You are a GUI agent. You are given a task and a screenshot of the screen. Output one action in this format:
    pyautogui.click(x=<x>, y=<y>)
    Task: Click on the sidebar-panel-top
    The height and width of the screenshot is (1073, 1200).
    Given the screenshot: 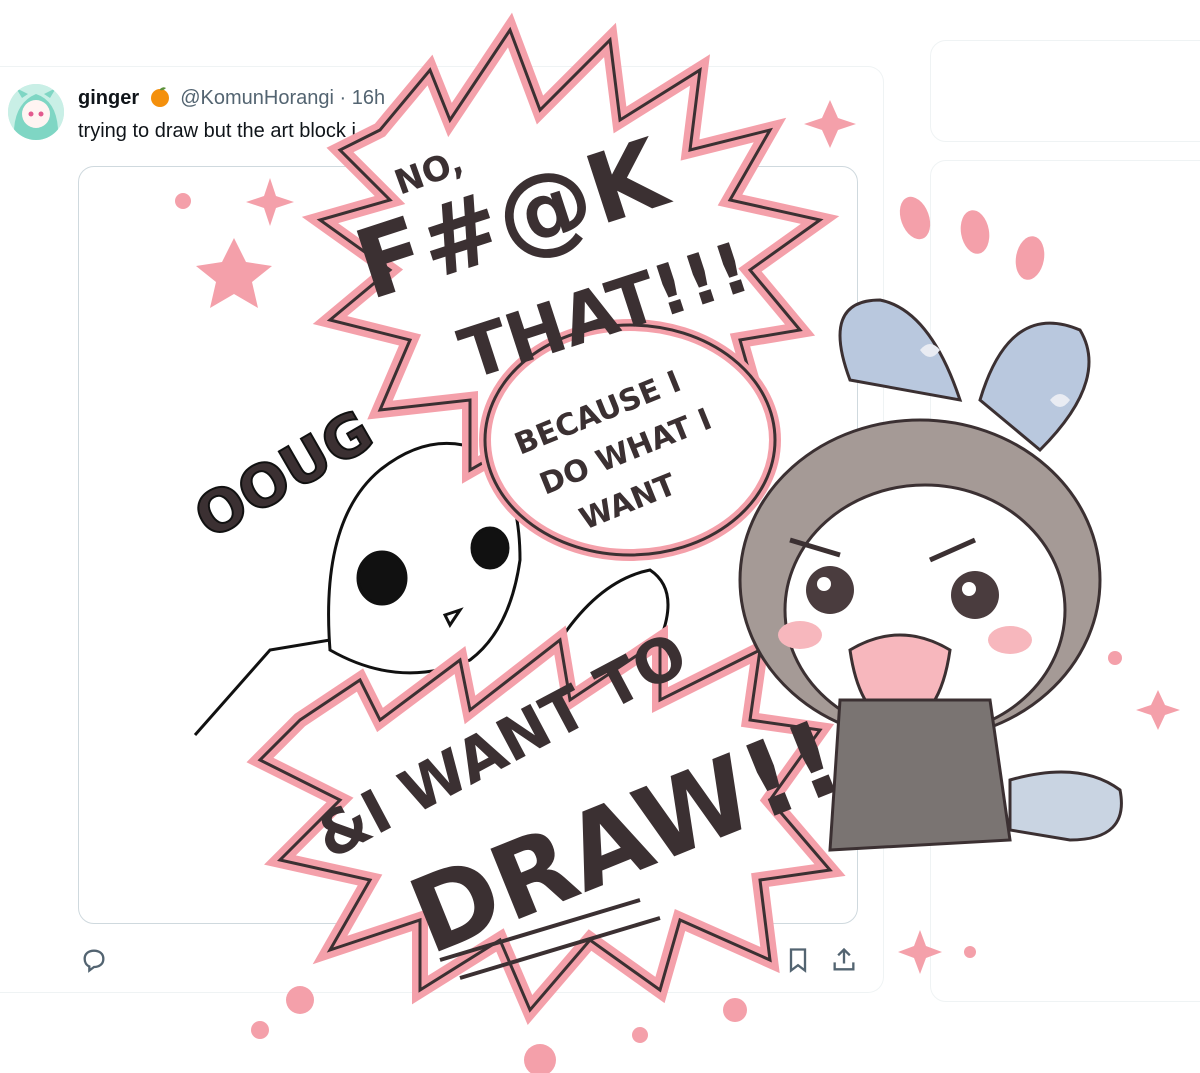 What is the action you would take?
    pyautogui.click(x=1065, y=91)
    